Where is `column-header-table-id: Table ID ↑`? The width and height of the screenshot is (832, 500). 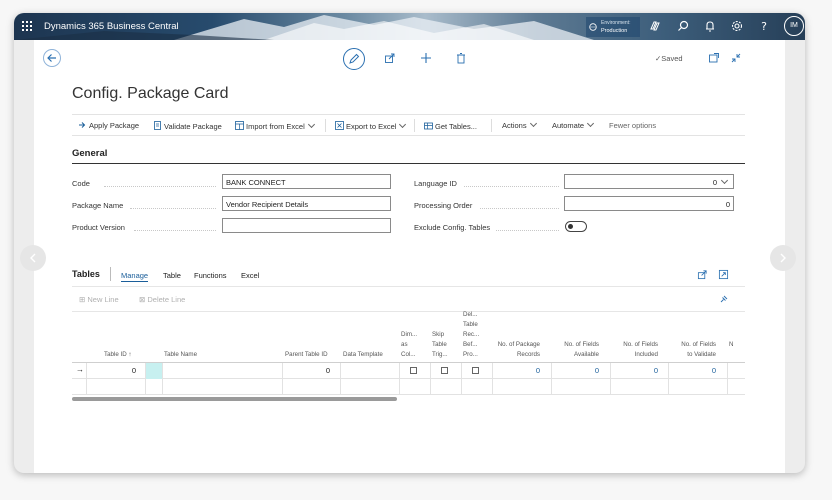 column-header-table-id: Table ID ↑ is located at coordinates (118, 355).